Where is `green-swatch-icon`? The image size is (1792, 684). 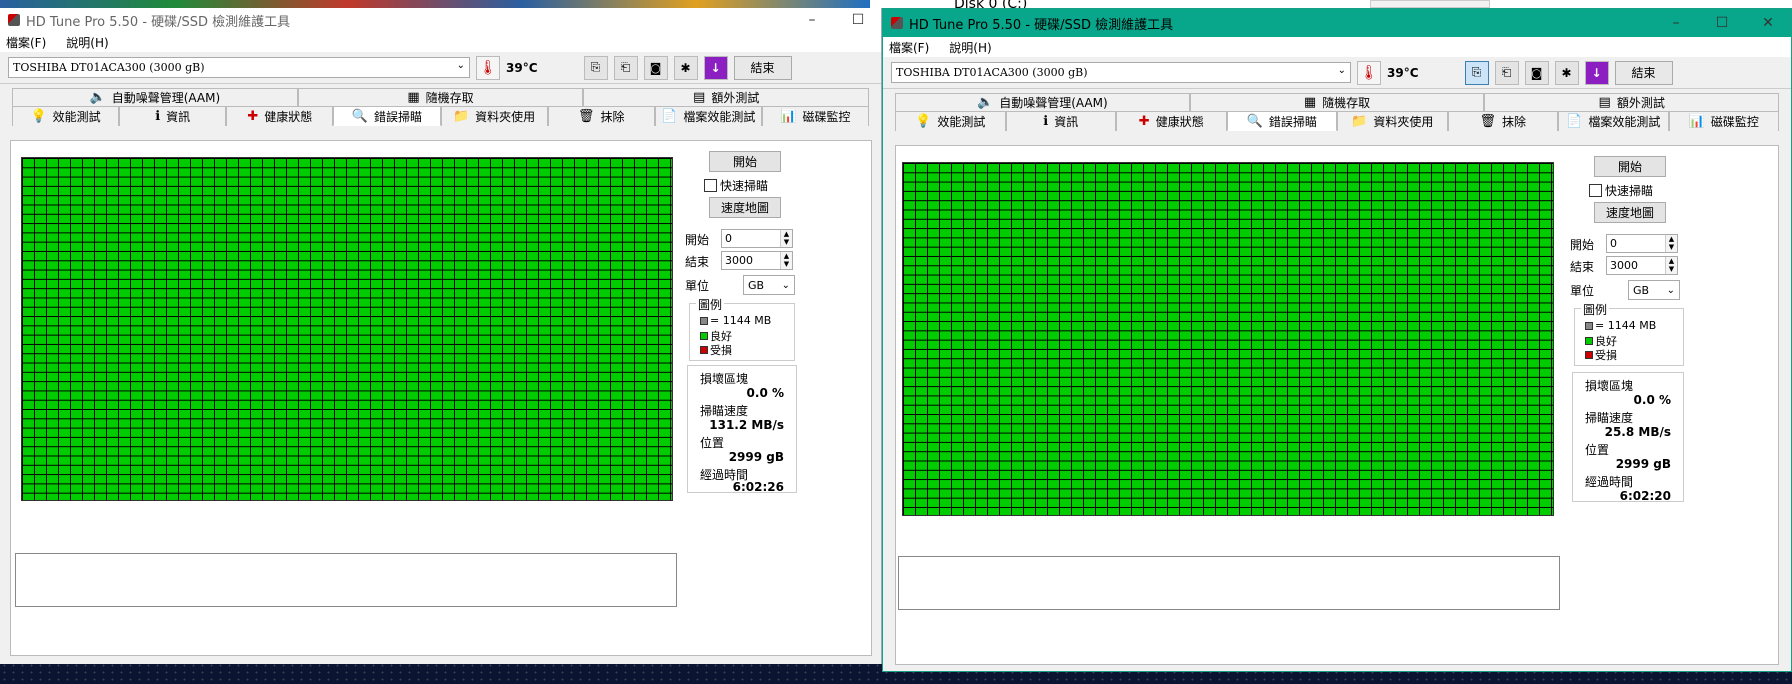
green-swatch-icon is located at coordinates (704, 336).